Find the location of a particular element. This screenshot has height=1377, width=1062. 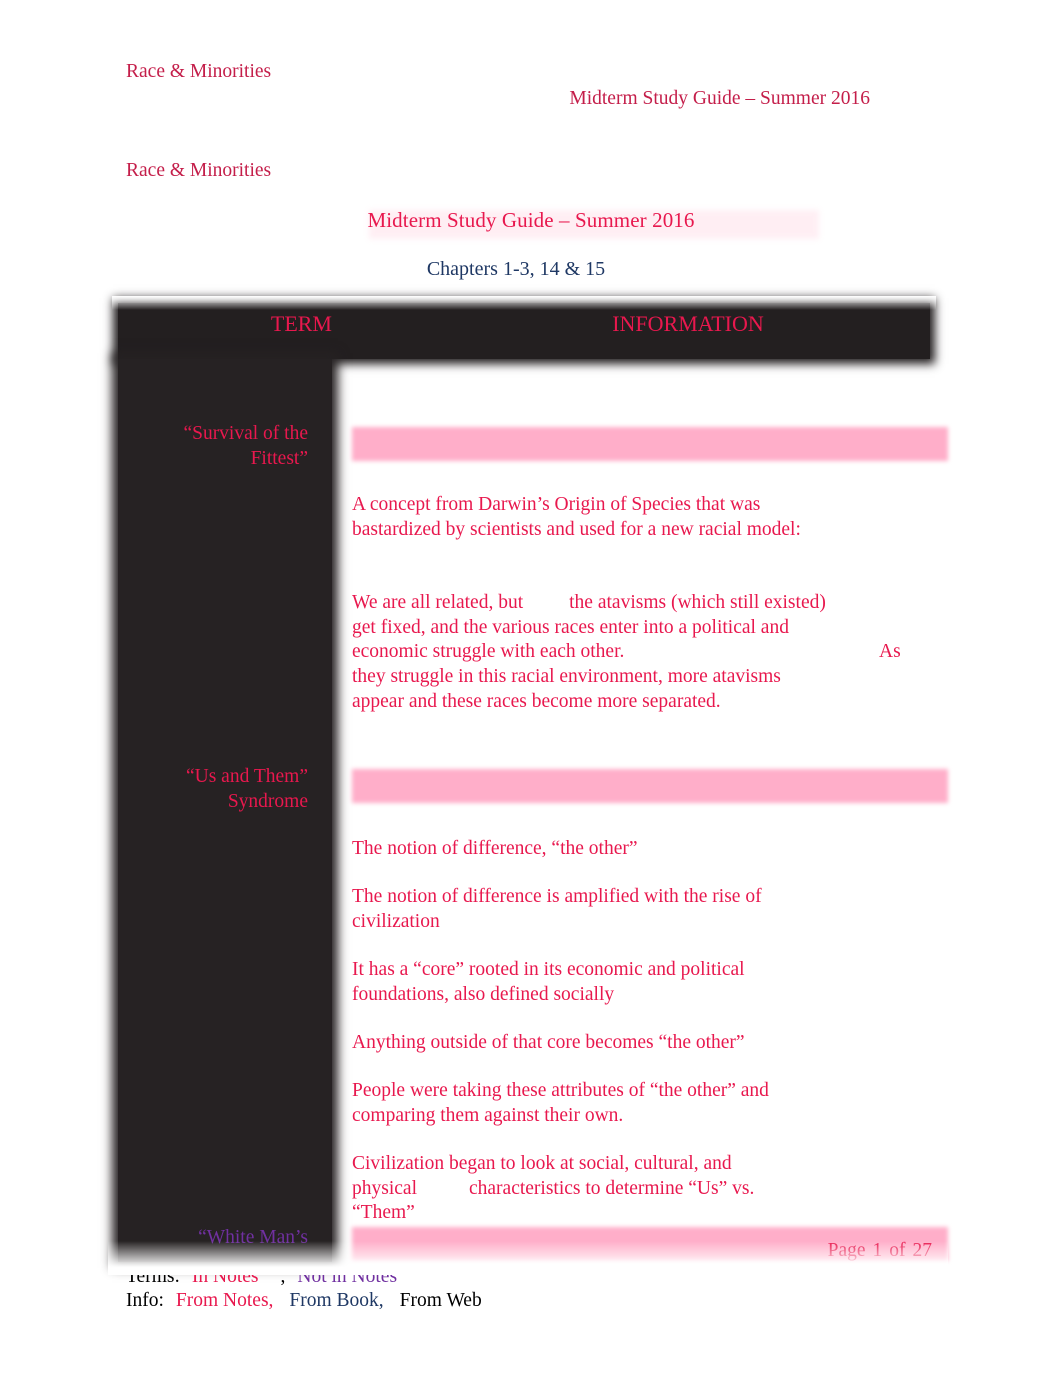

legend-from-book: From Book, is located at coordinates (336, 1300).